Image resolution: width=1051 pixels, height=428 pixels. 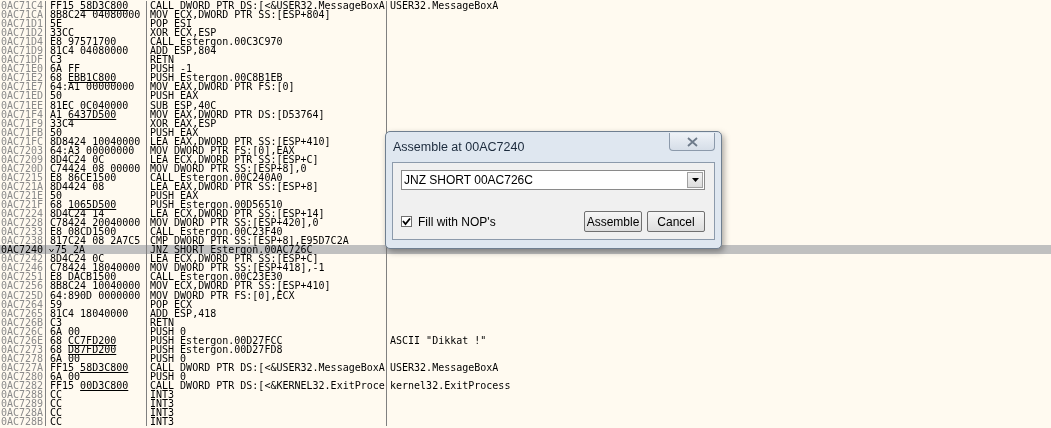 I want to click on hex-bytes: 8D4424 08, so click(x=77, y=186).